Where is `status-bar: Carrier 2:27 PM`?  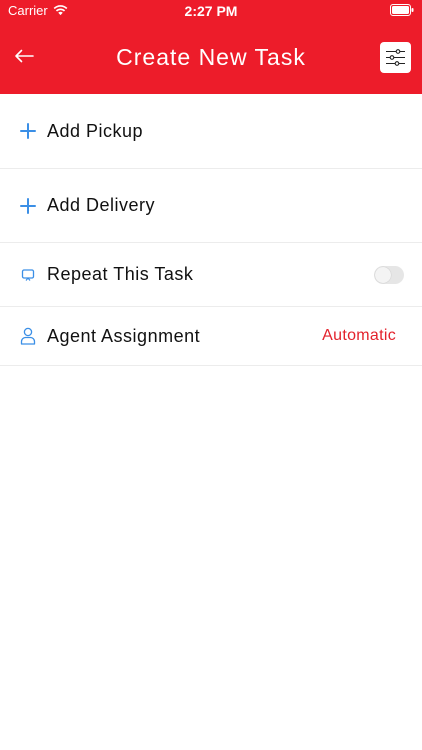
status-bar: Carrier 2:27 PM is located at coordinates (211, 11).